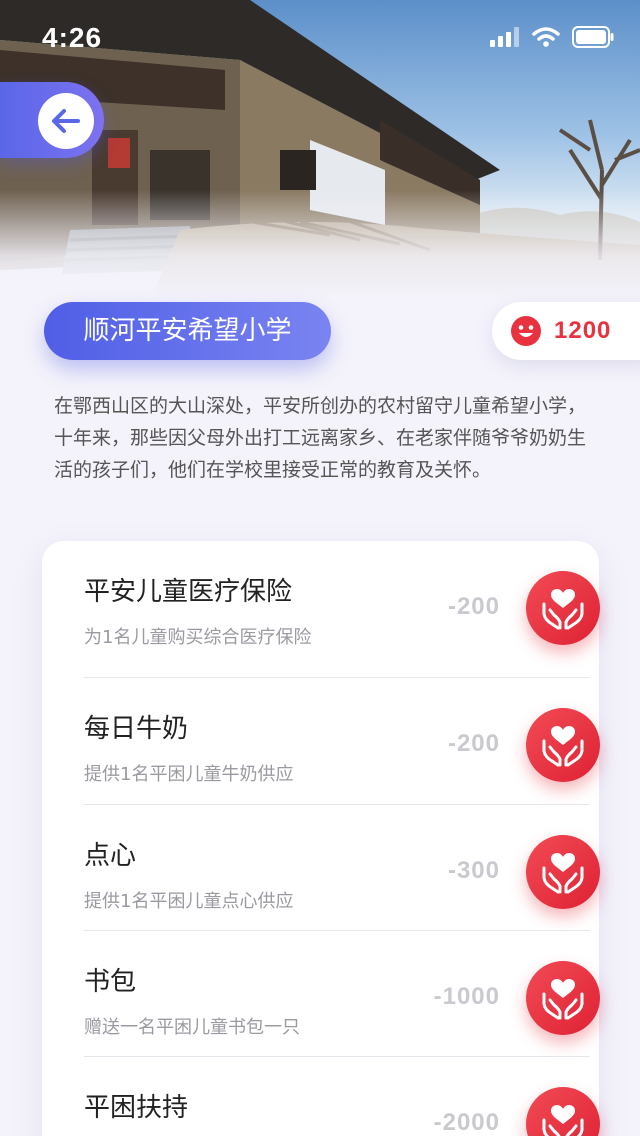  I want to click on item-cost: -300, so click(473, 870).